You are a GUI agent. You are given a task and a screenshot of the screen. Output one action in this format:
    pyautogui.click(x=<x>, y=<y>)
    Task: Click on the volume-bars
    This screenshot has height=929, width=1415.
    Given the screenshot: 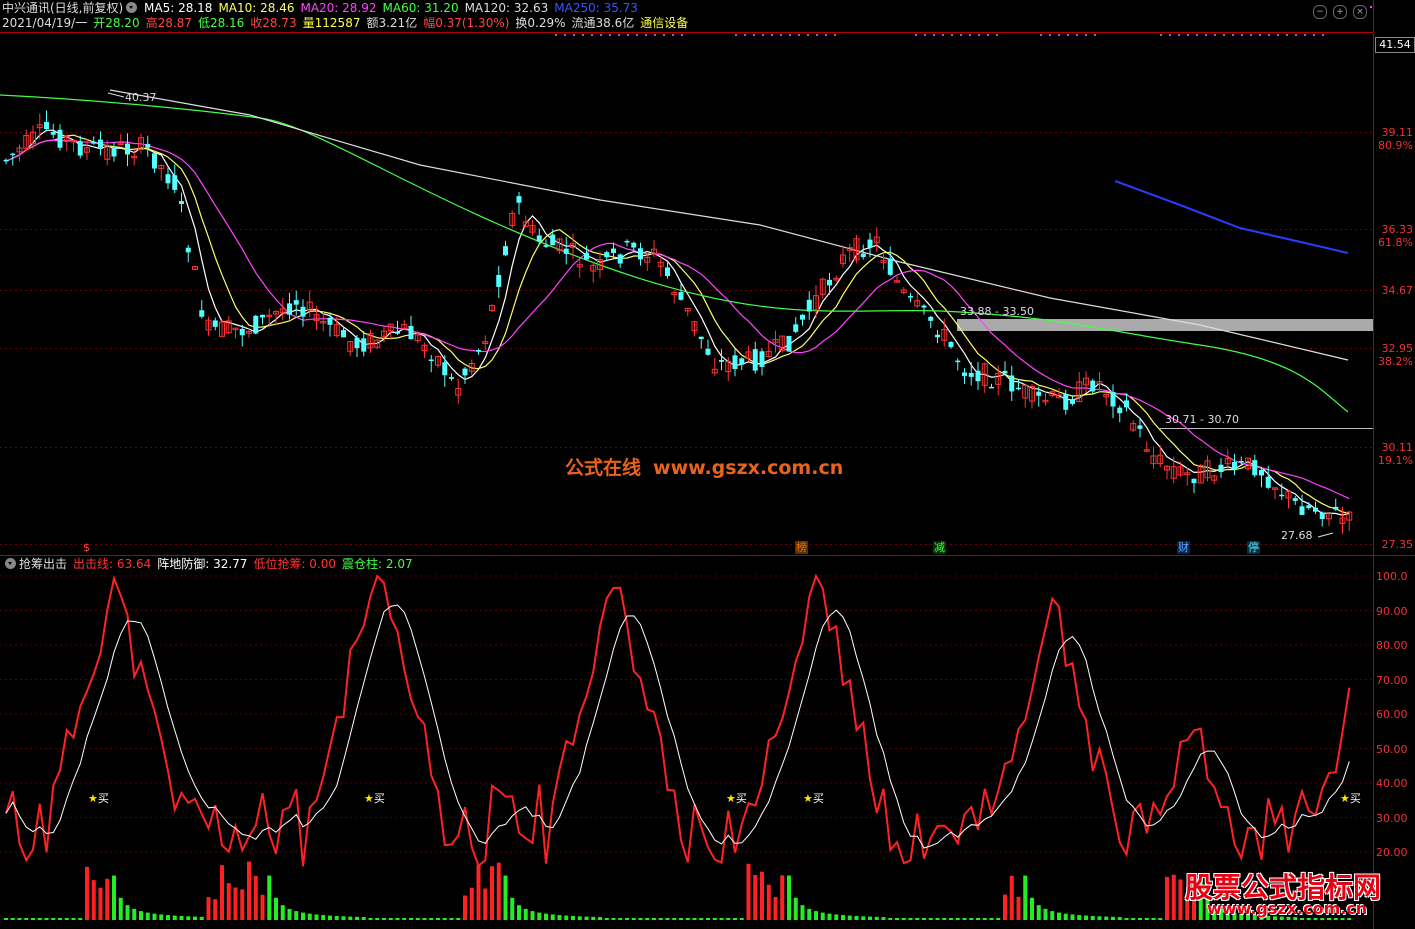 What is the action you would take?
    pyautogui.click(x=678, y=890)
    